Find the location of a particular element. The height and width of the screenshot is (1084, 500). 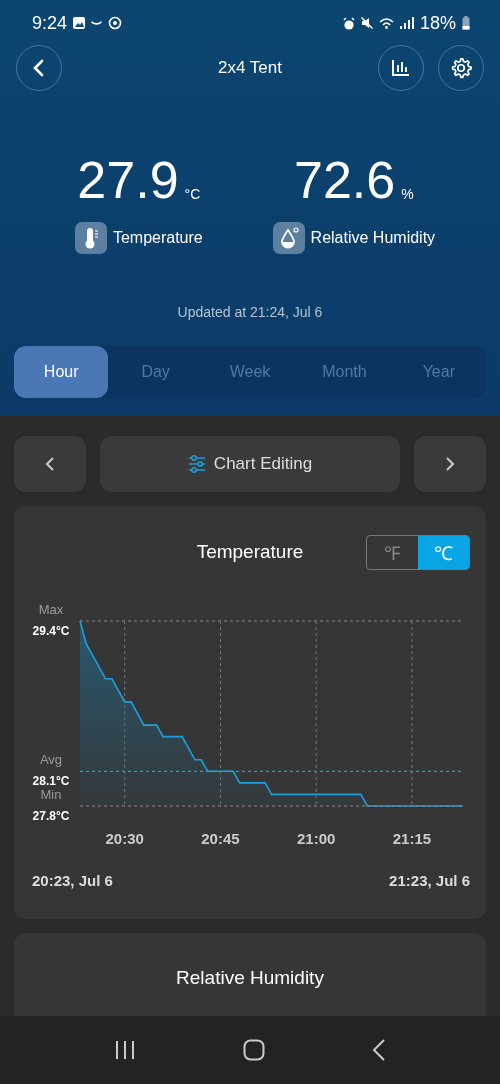

period-tab: Day is located at coordinates (155, 372).